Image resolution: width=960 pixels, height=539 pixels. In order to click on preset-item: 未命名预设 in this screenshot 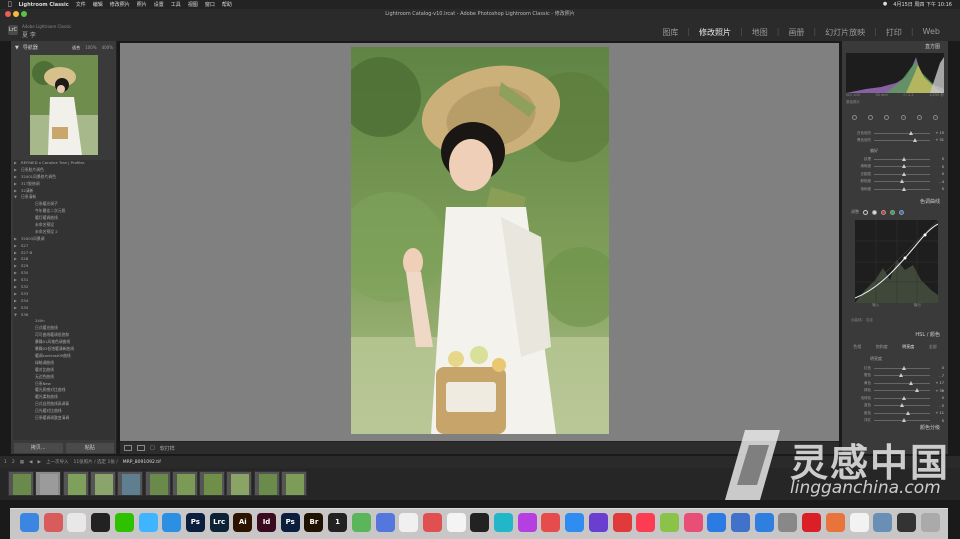, I will do `click(64, 225)`.